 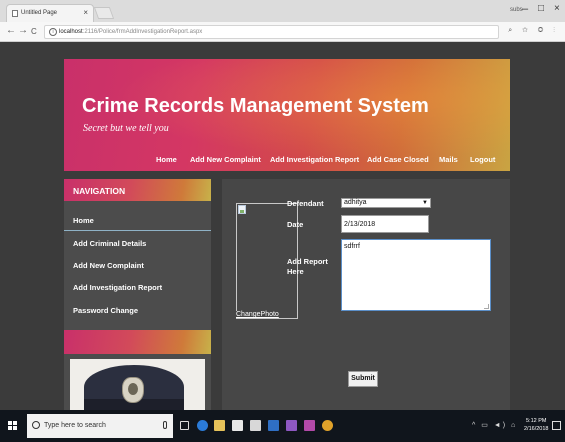 I want to click on taskbar-clock: 5:12 PM 2/16/2018, so click(x=536, y=425).